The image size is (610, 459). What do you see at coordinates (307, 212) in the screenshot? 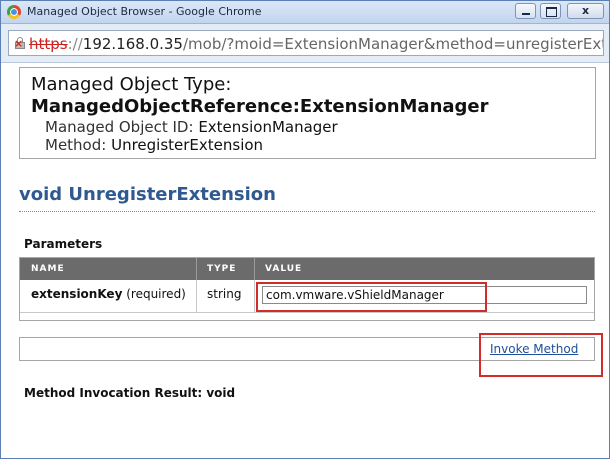
I see `heading-divider` at bounding box center [307, 212].